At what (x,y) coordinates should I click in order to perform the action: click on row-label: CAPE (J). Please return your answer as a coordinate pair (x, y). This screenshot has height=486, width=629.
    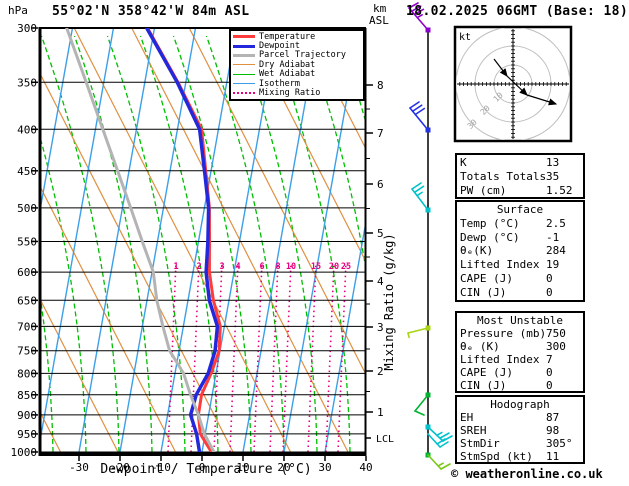
    Looking at the image, I should click on (486, 372).